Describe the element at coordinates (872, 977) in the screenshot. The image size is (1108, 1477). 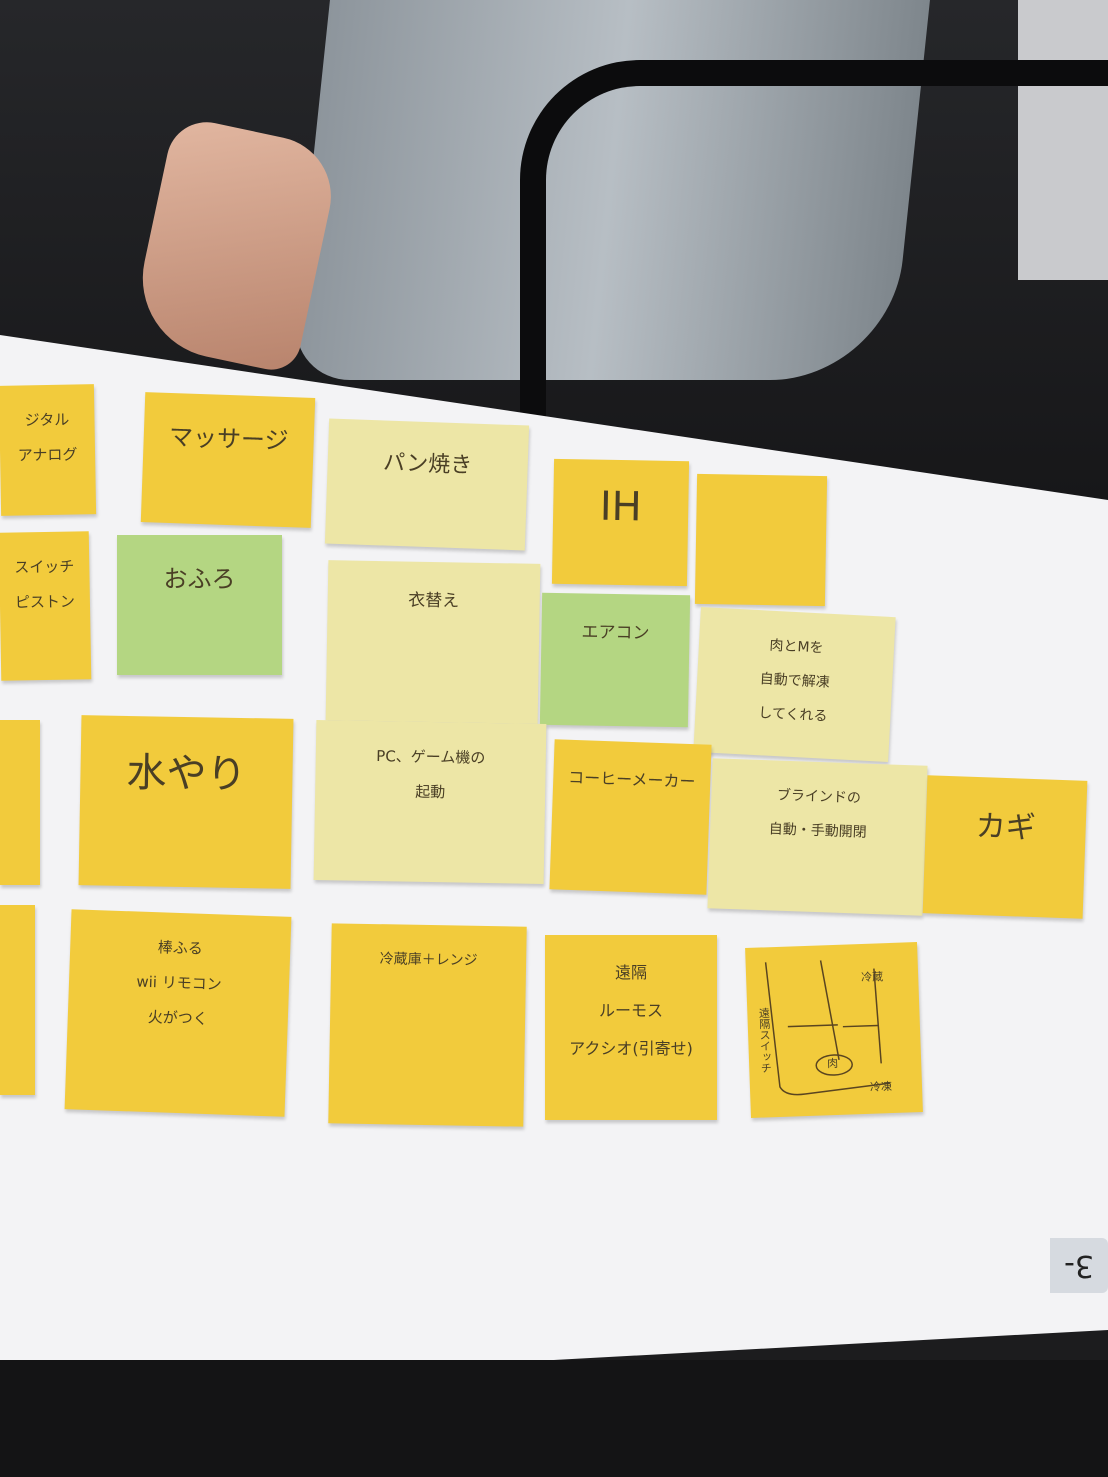
I see `sketch-label: 冷蔵` at that location.